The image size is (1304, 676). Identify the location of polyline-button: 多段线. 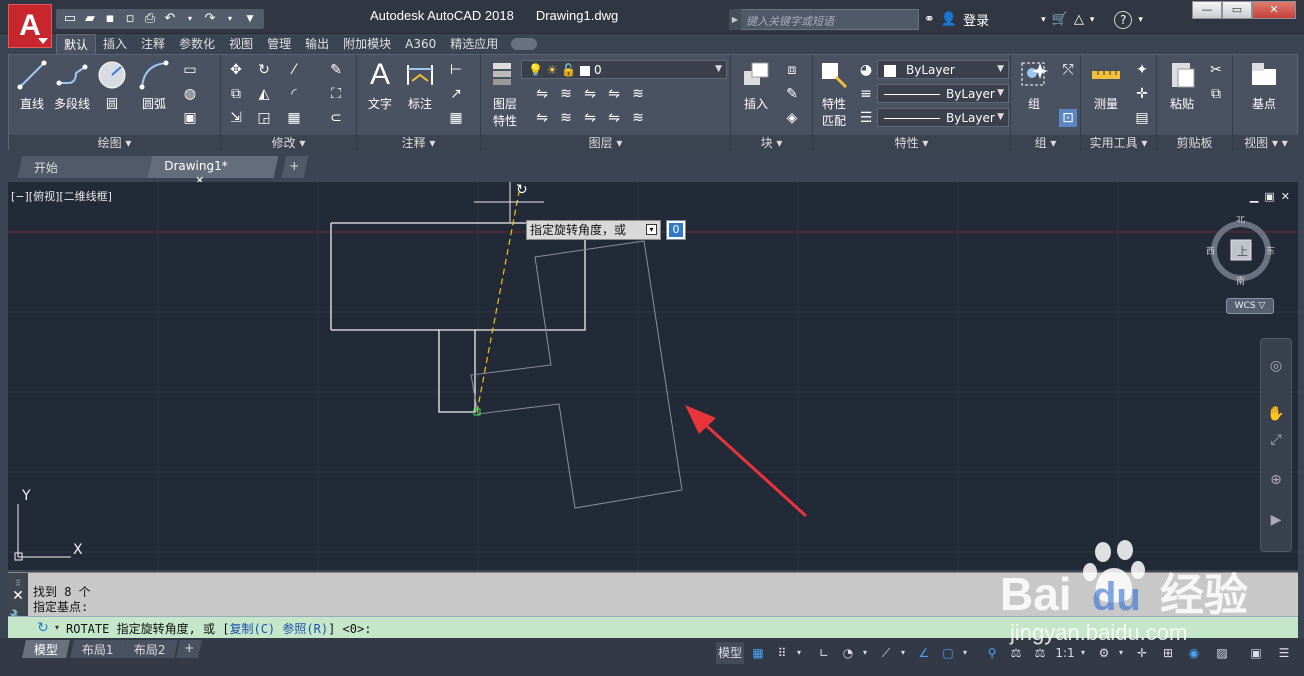
(72, 85).